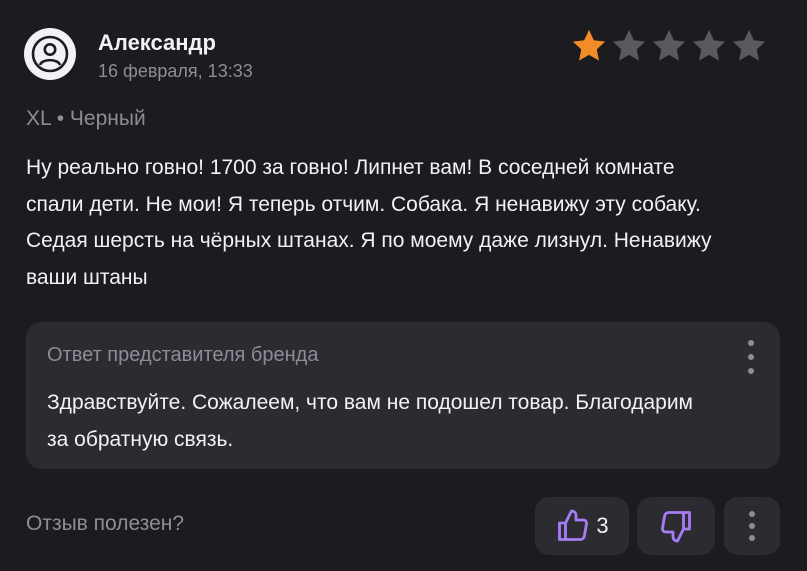  I want to click on thumbs-down-icon, so click(676, 527).